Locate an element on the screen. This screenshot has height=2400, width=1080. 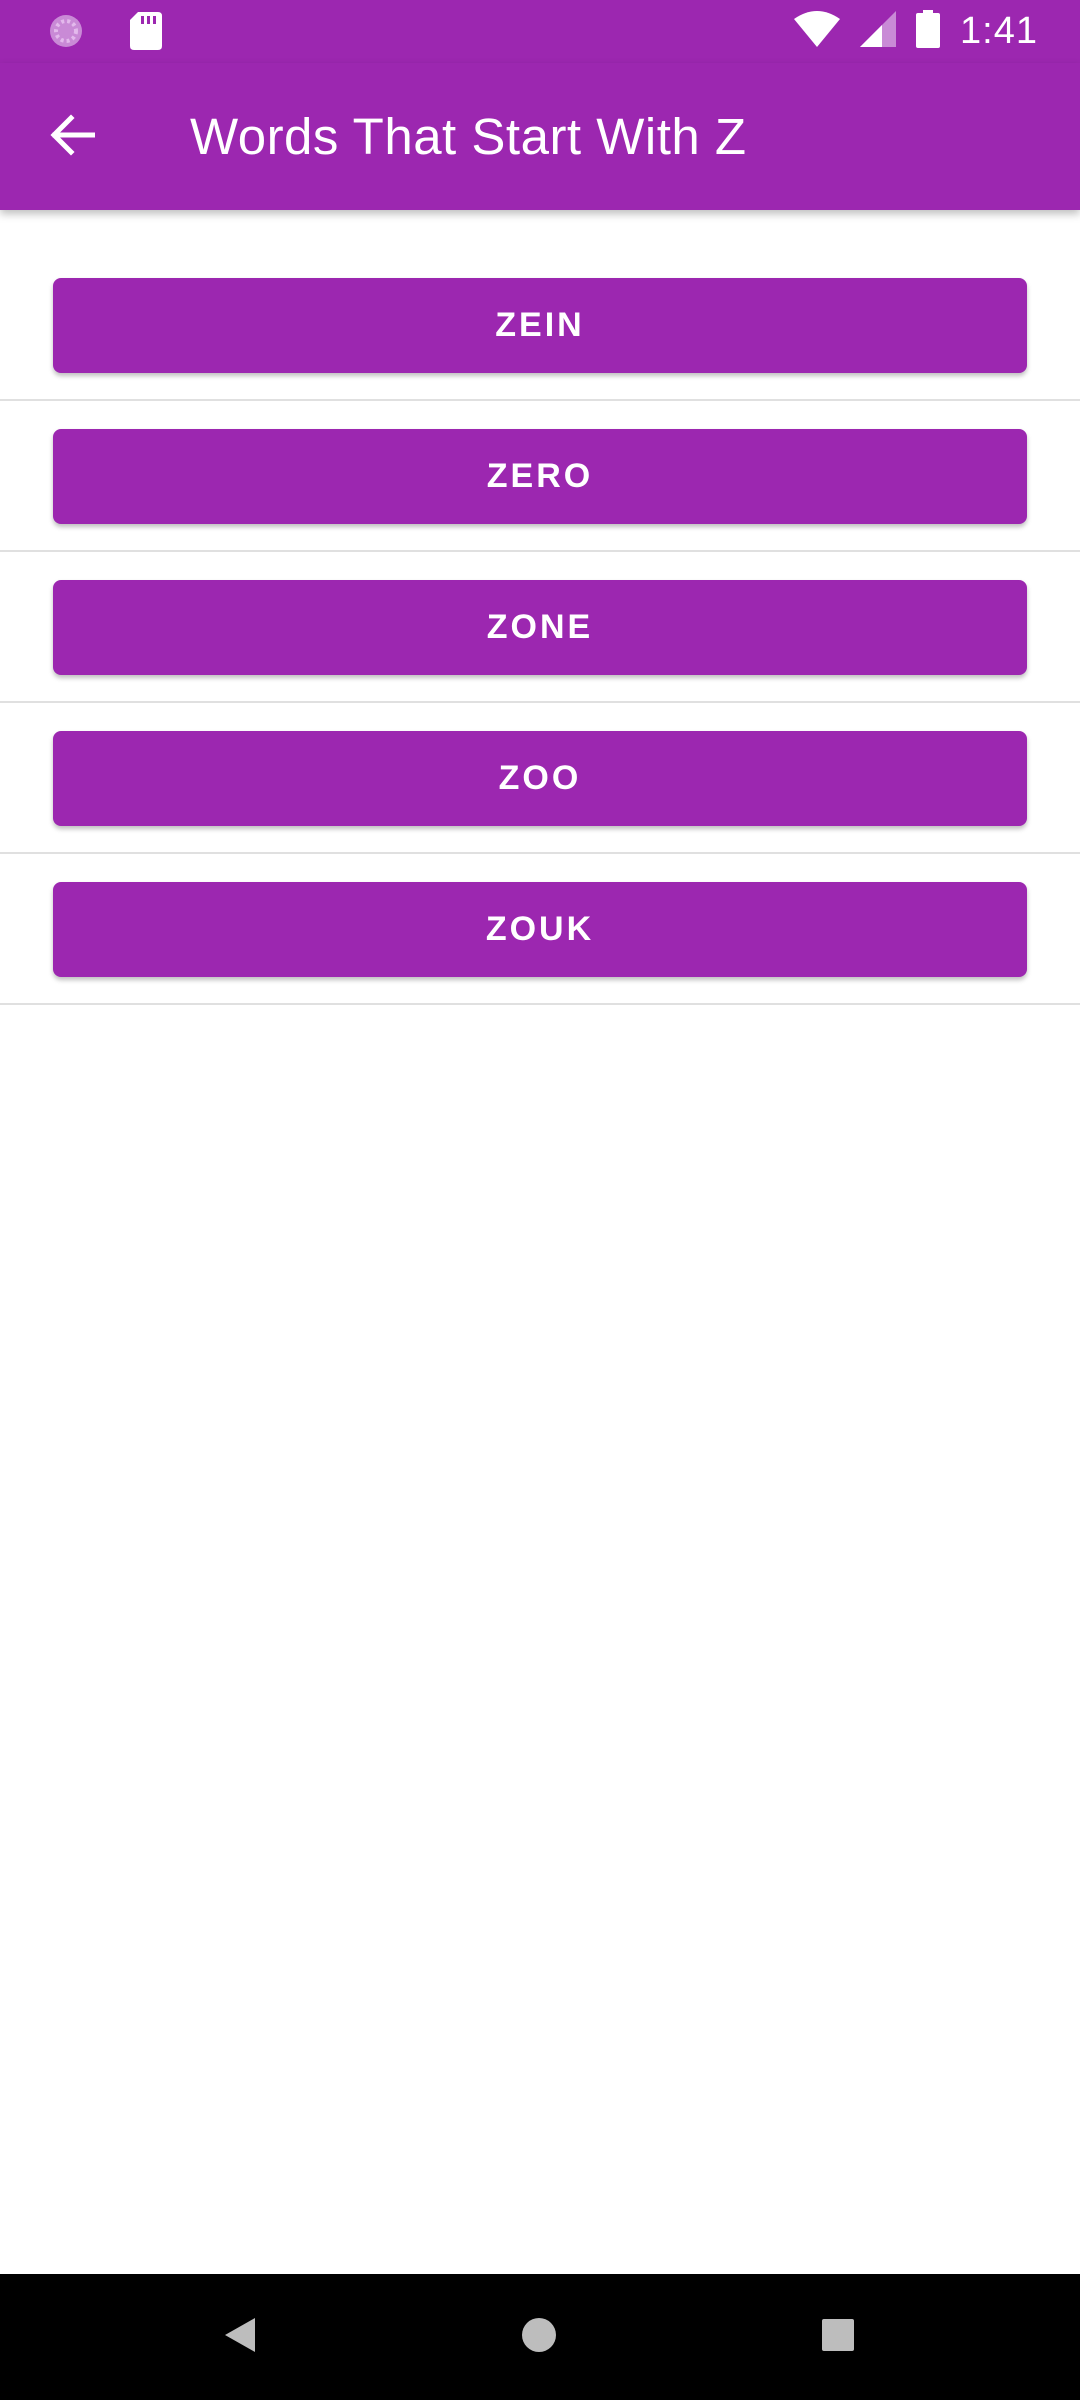
nav-recents-button is located at coordinates (838, 2337).